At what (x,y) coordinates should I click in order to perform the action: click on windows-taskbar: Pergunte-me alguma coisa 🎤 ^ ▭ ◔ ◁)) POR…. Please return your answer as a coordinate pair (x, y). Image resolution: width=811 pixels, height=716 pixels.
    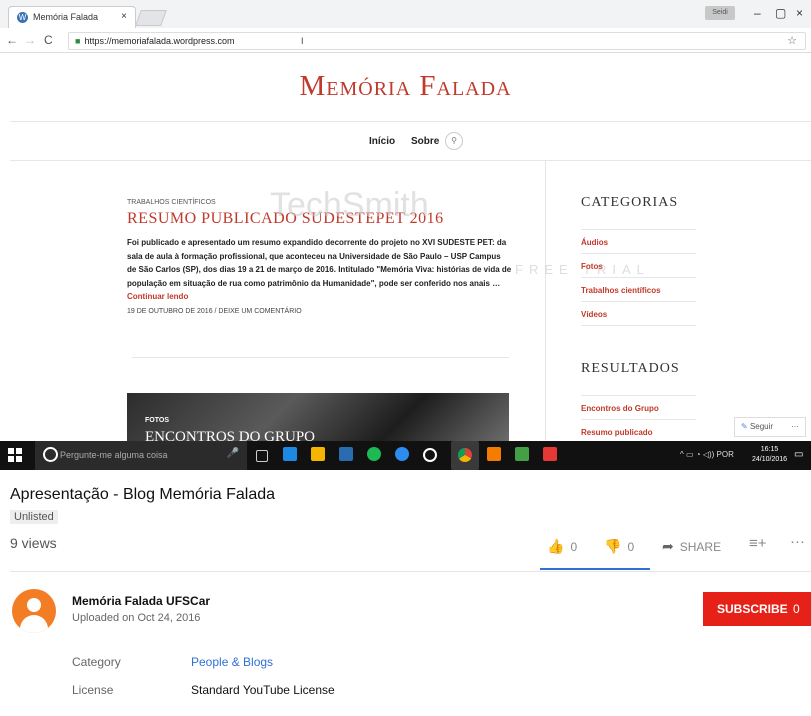
    Looking at the image, I should click on (405, 455).